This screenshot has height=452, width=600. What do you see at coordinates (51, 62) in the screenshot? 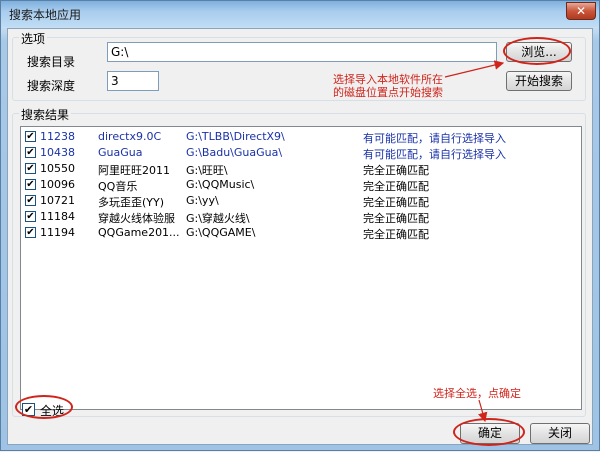
I see `search-dir-label: 搜索目录` at bounding box center [51, 62].